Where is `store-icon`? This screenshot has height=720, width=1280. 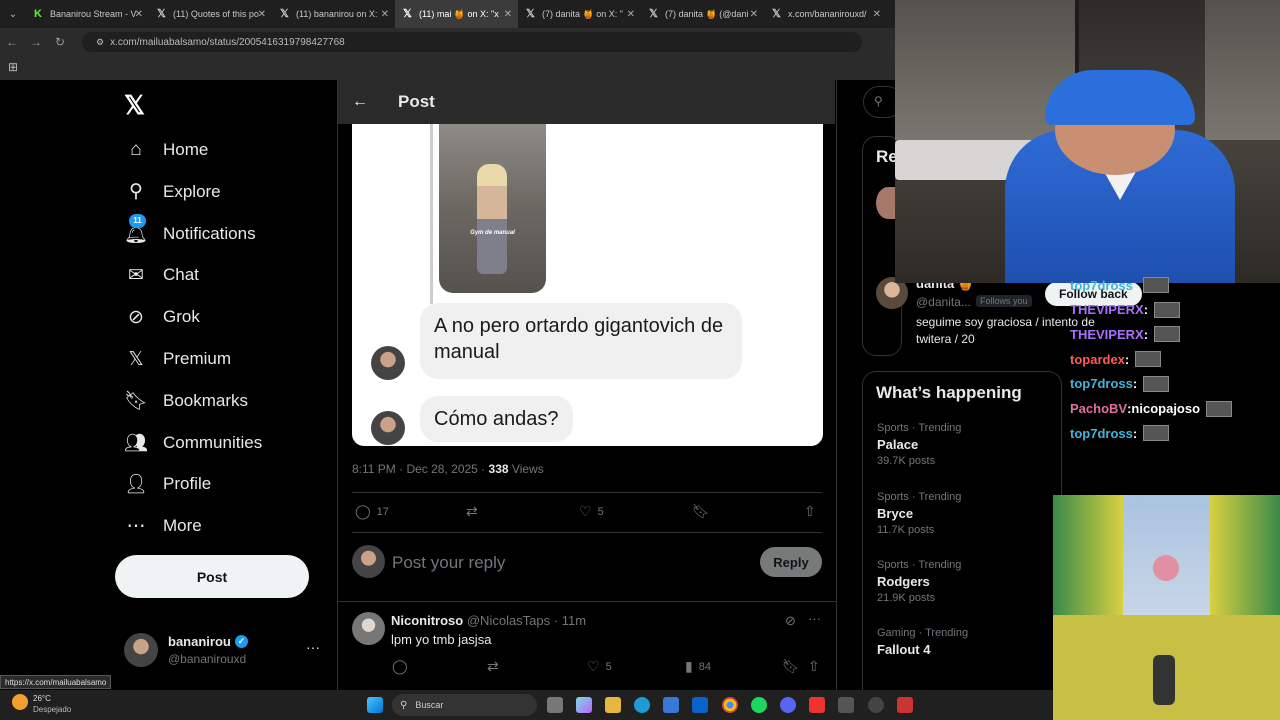
store-icon is located at coordinates (671, 705).